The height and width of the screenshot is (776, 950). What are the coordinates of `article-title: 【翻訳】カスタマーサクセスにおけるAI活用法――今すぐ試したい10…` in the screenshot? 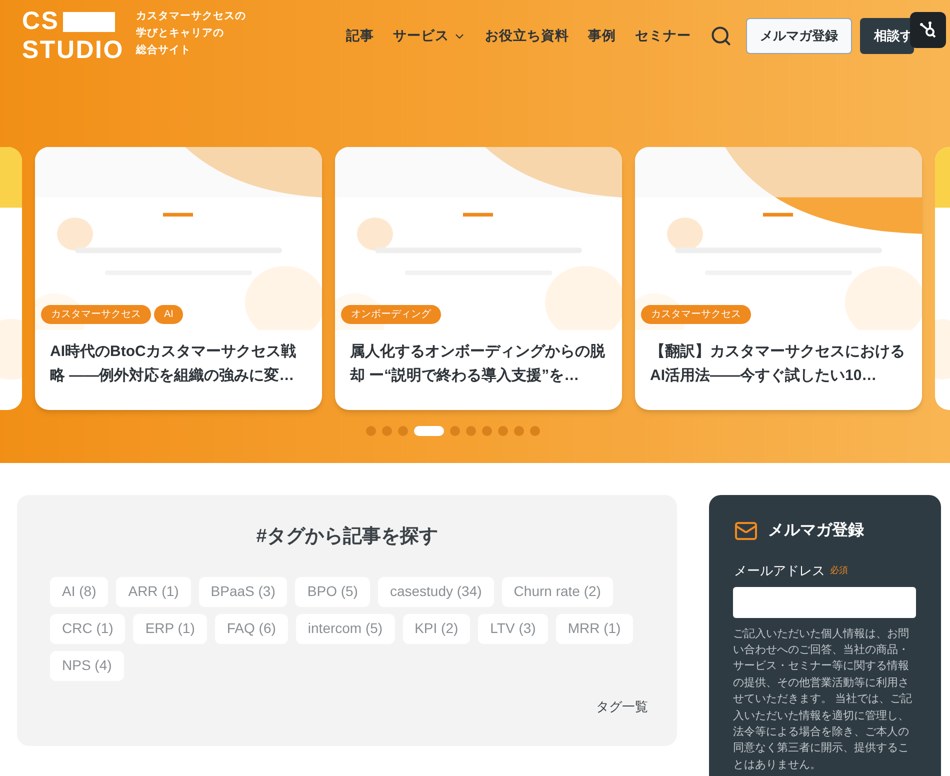 It's located at (777, 364).